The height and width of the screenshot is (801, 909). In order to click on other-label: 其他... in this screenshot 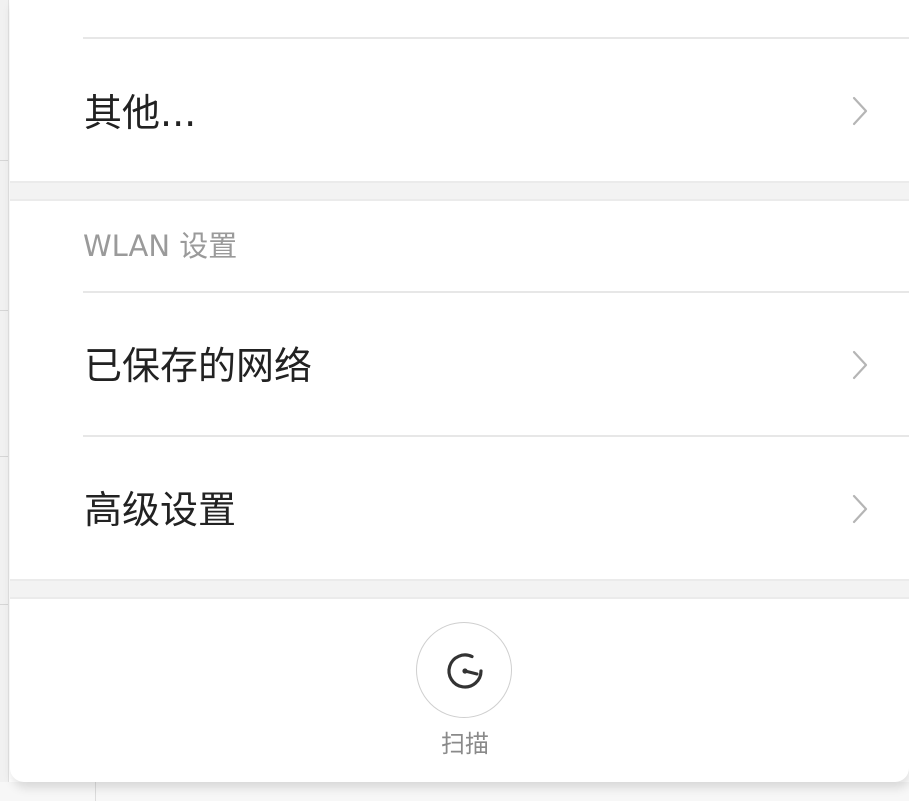, I will do `click(140, 113)`.